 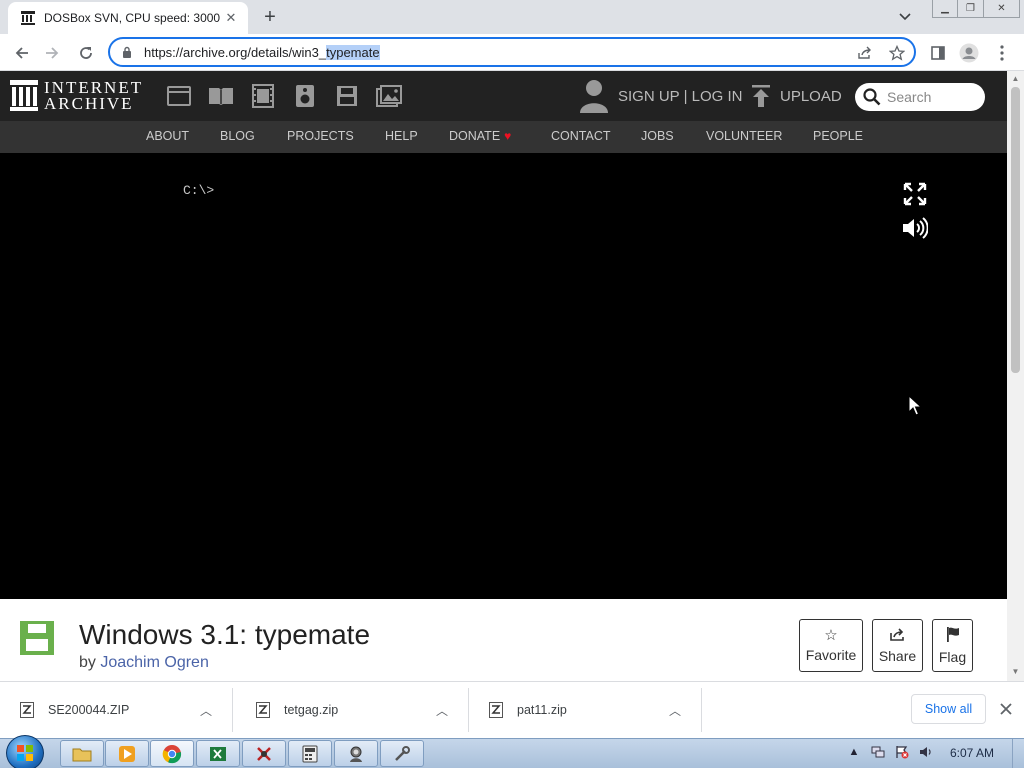 I want to click on author-link: Joachim Ogren, so click(x=154, y=662).